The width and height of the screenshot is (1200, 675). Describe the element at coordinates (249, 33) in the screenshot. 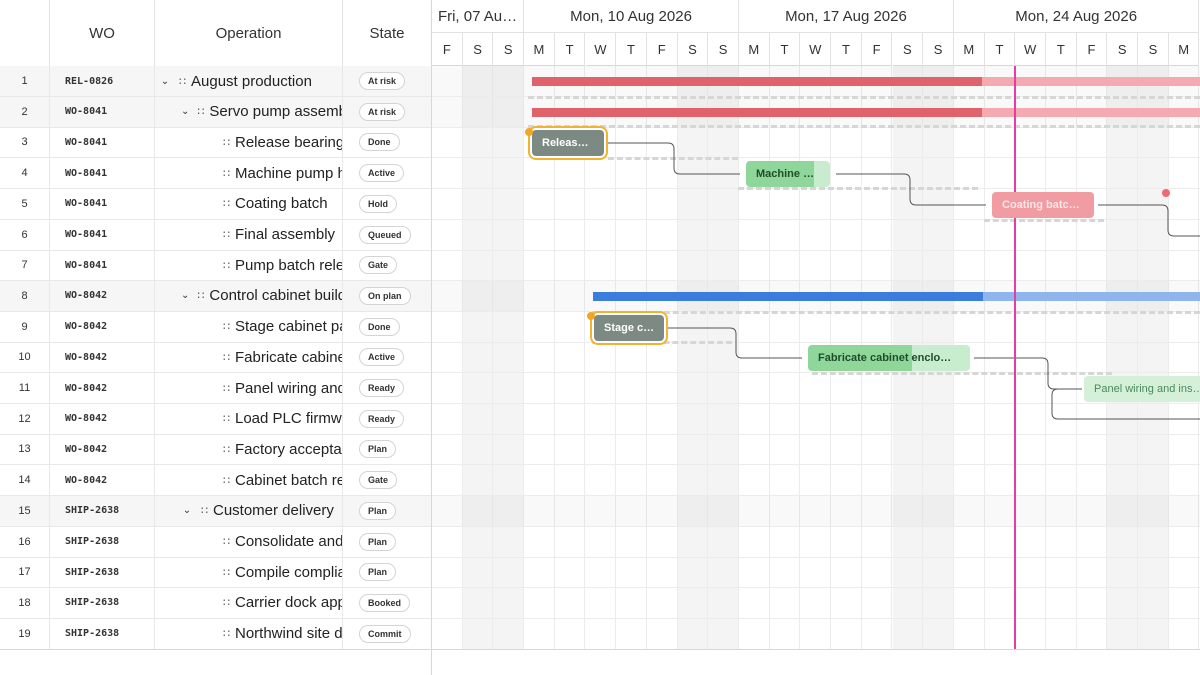

I see `operation-column-header: Operation` at that location.